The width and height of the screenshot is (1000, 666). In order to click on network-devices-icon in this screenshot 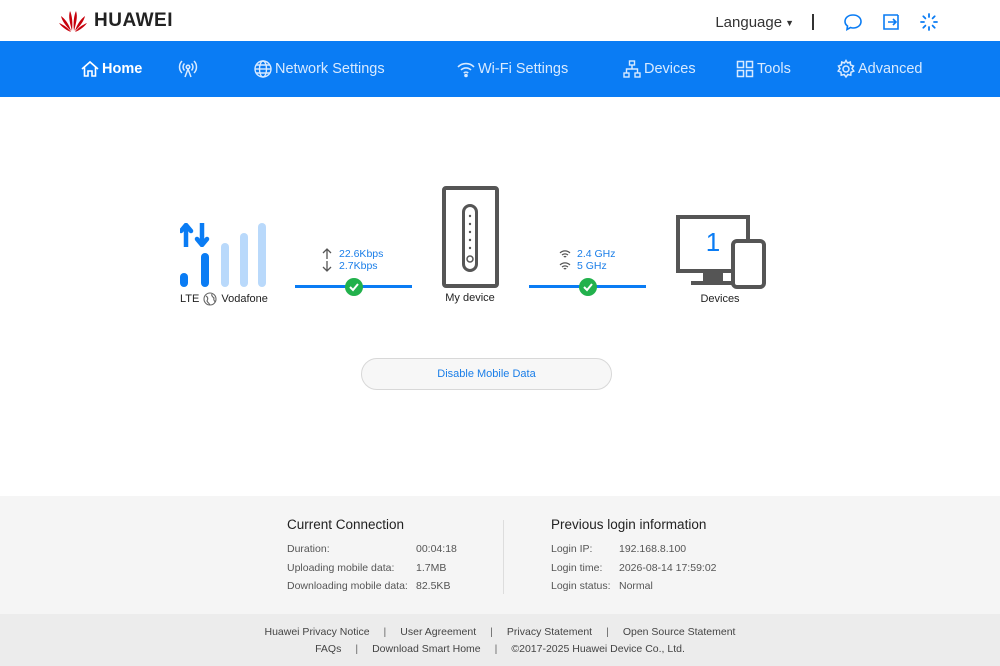, I will do `click(632, 69)`.